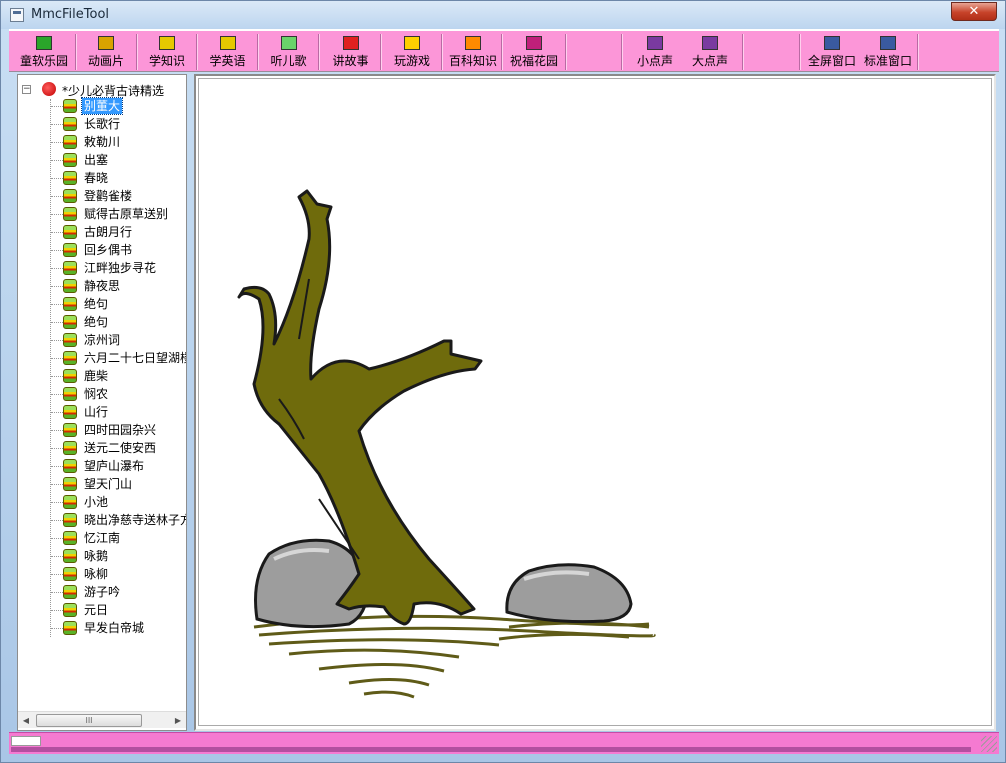  I want to click on tree-item-label: 咏柳, so click(96, 574).